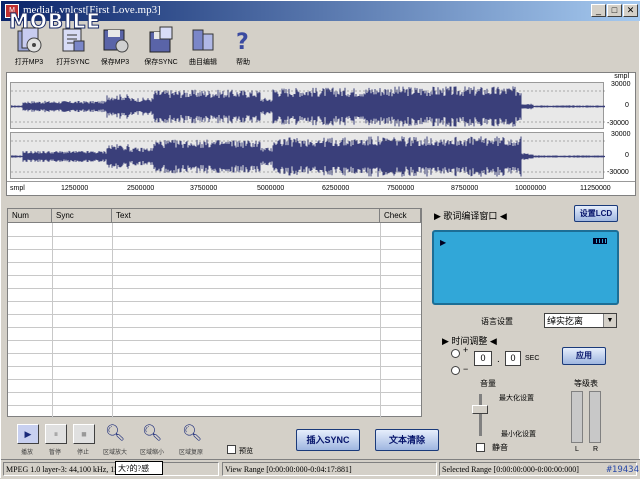  What do you see at coordinates (609, 320) in the screenshot?
I see `chevron-down-icon: ▼` at bounding box center [609, 320].